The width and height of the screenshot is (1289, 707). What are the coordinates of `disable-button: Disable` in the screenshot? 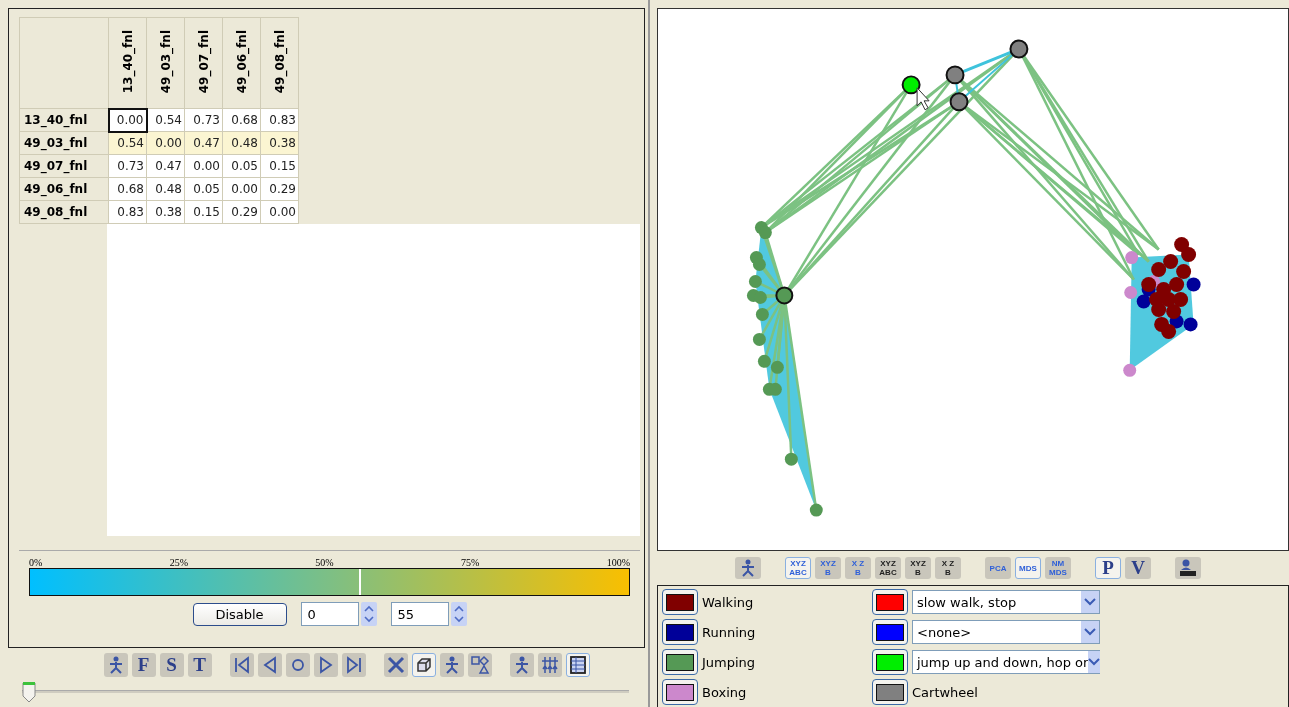 It's located at (239, 614).